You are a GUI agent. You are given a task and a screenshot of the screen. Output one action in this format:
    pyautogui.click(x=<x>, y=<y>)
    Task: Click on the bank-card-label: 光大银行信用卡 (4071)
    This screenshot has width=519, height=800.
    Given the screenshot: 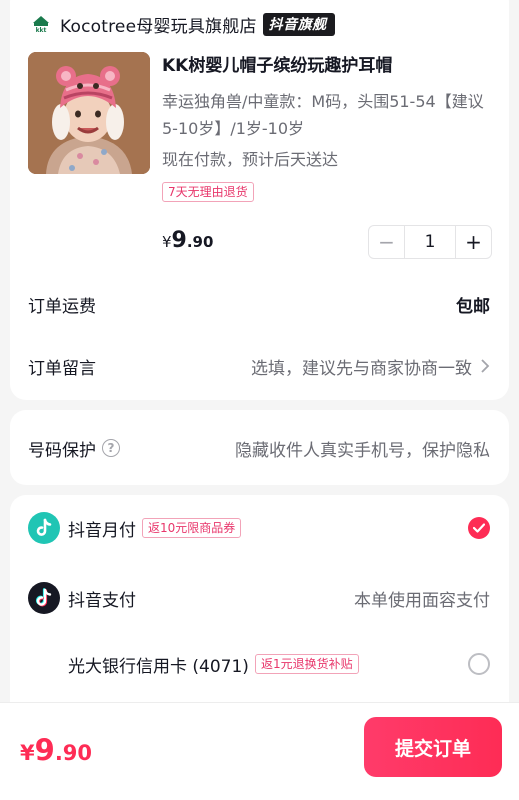 What is the action you would take?
    pyautogui.click(x=158, y=666)
    